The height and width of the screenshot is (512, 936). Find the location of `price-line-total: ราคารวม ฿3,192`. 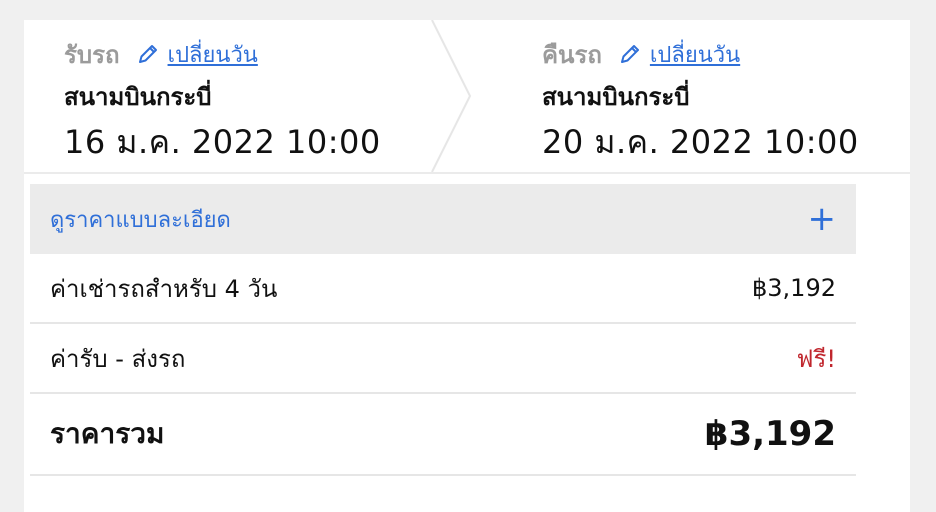

price-line-total: ราคารวม ฿3,192 is located at coordinates (443, 435).